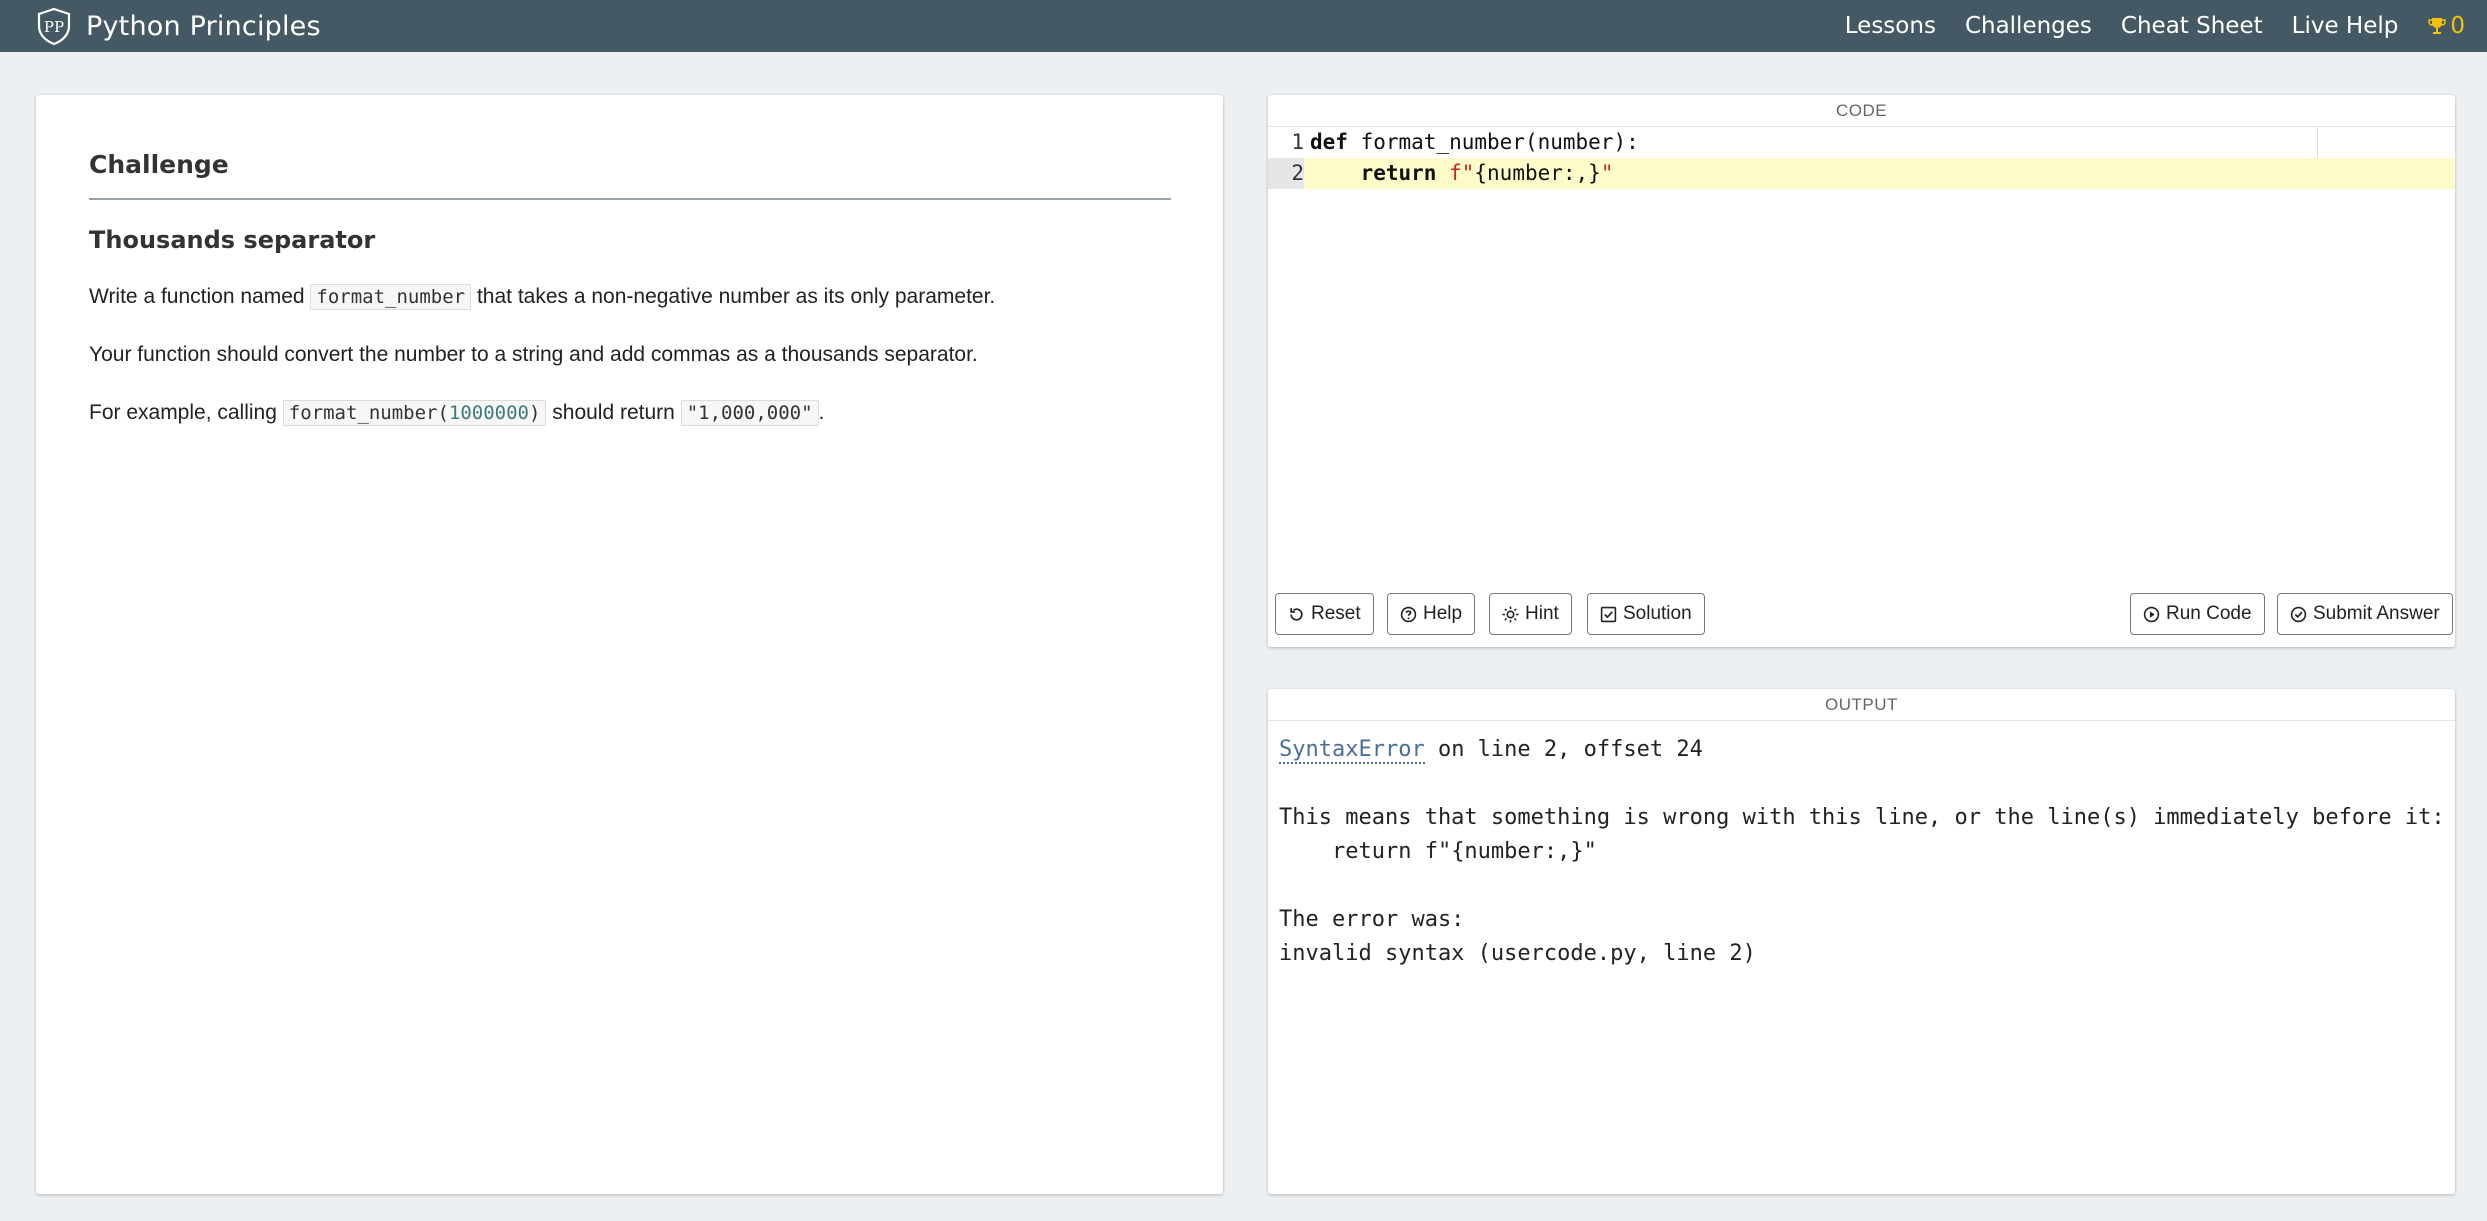 This screenshot has height=1221, width=2487. I want to click on brand-name: Python Principles, so click(203, 26).